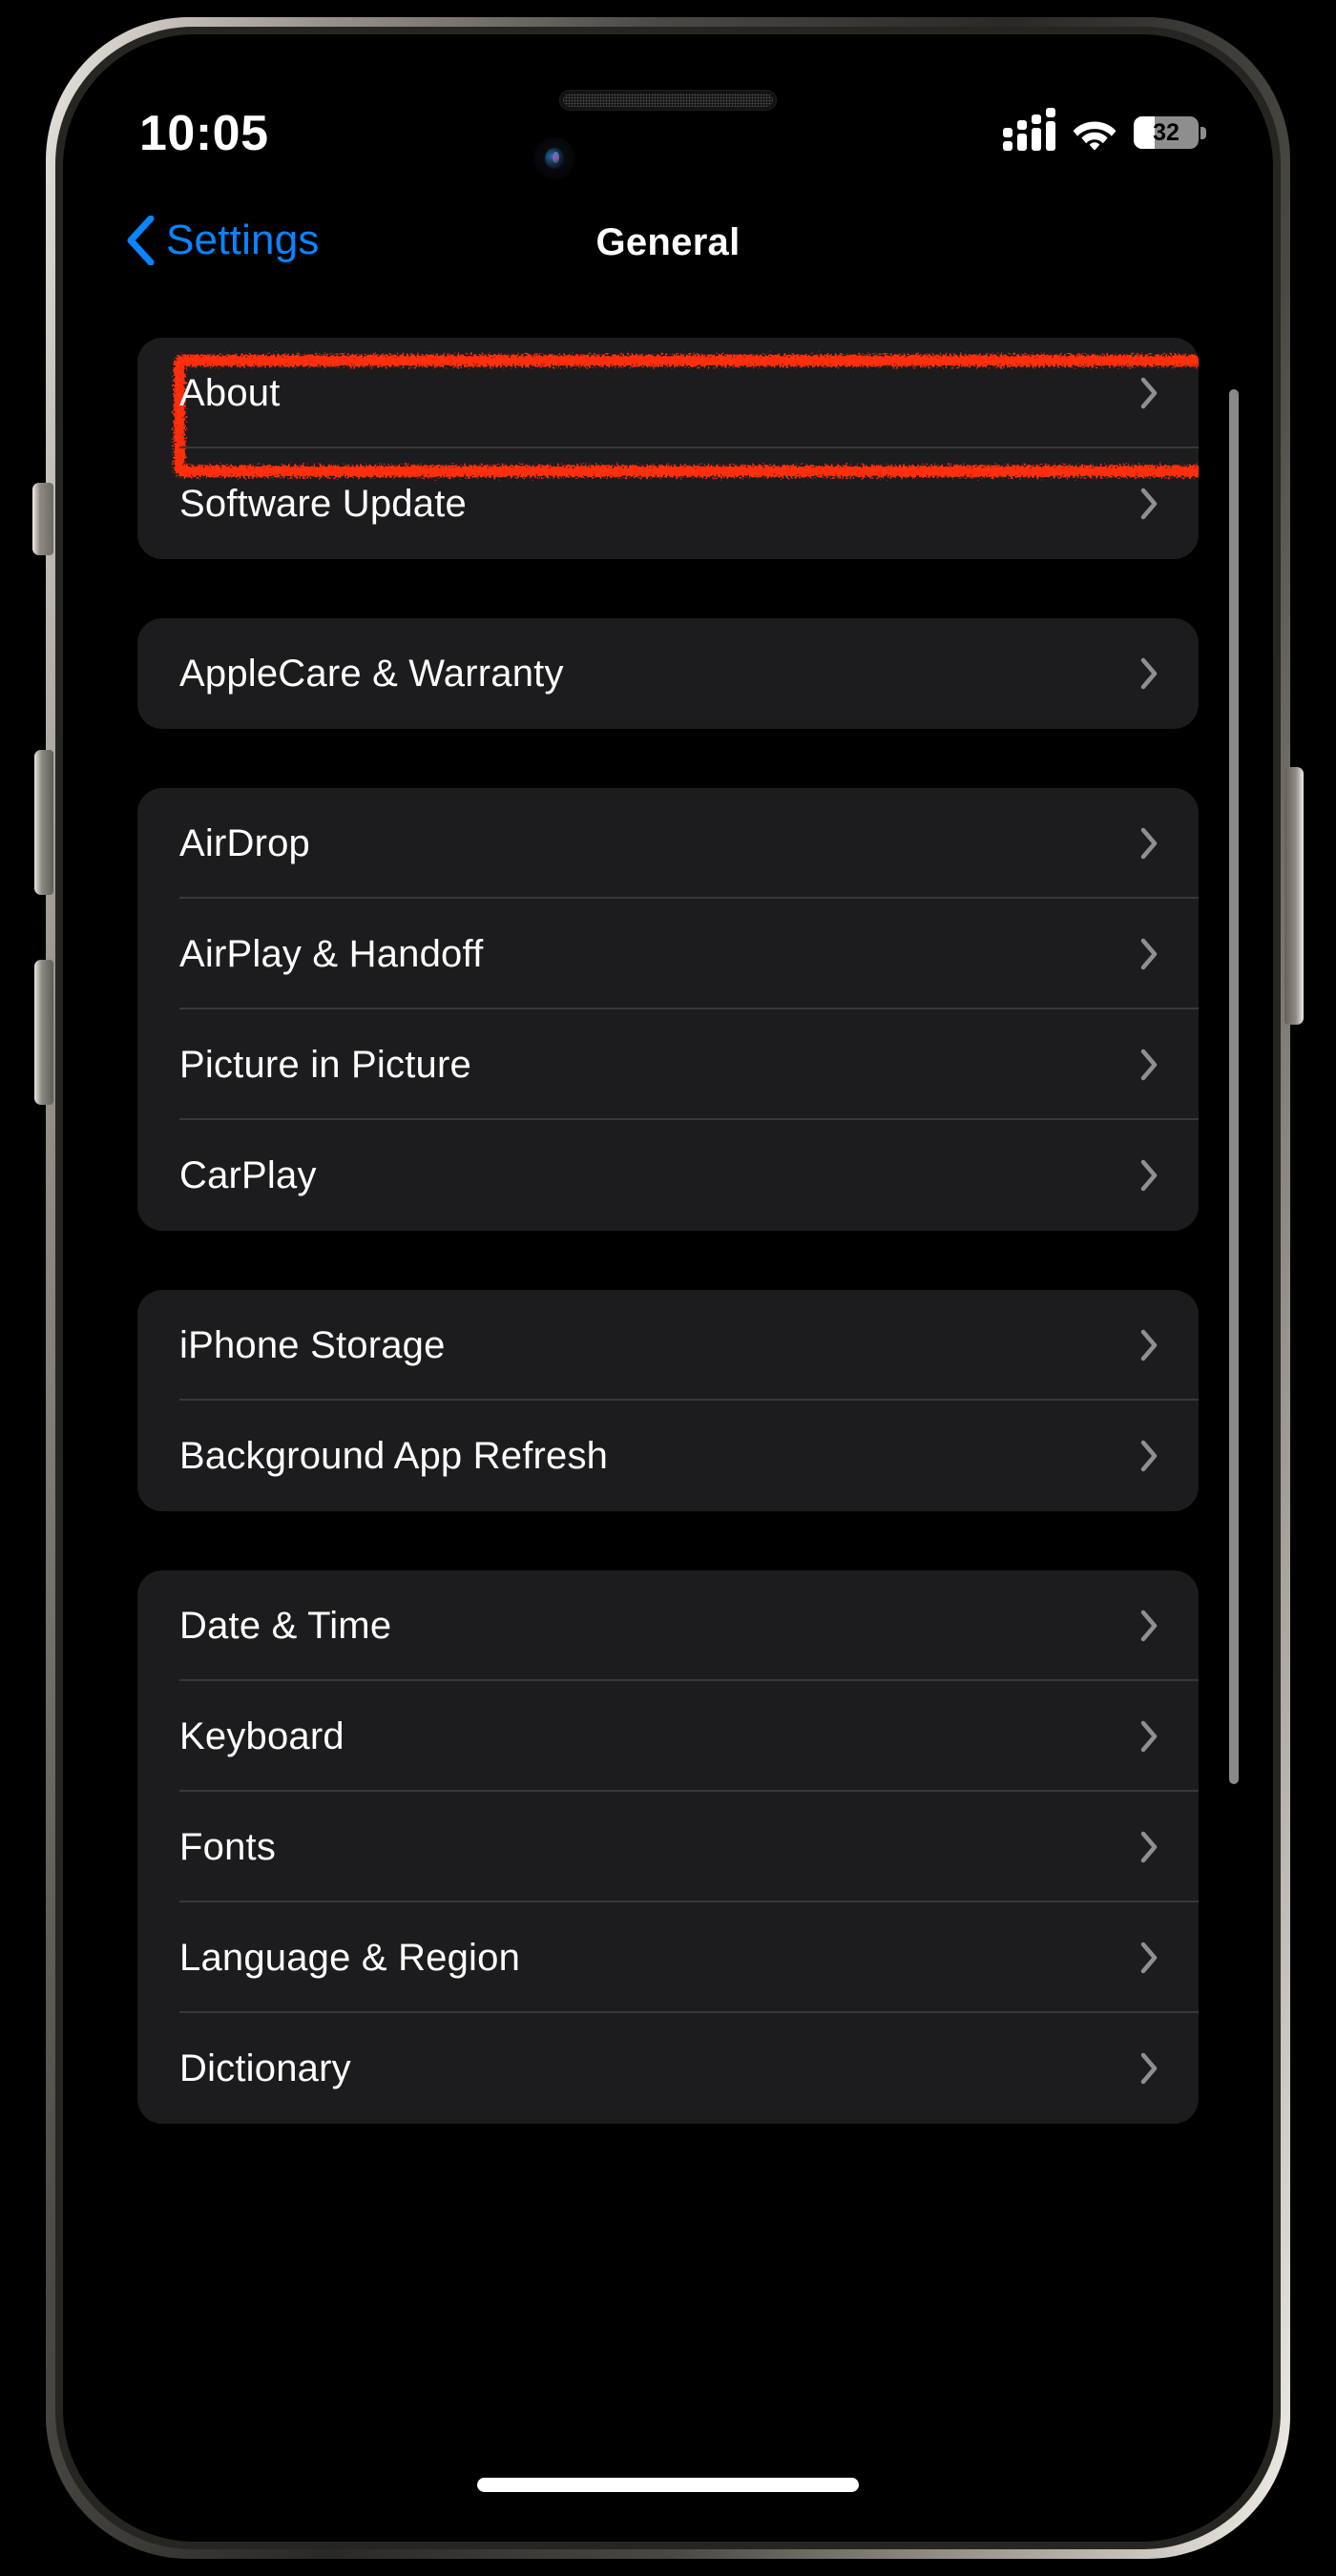  I want to click on cellular-signal-icon, so click(1029, 129).